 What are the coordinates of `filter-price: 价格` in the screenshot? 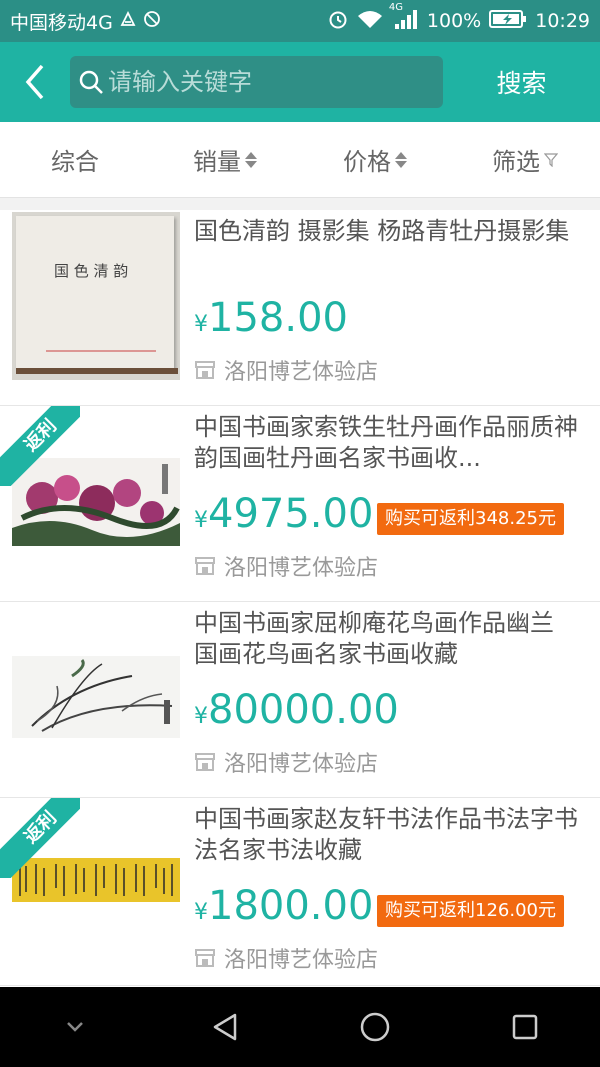 It's located at (375, 159).